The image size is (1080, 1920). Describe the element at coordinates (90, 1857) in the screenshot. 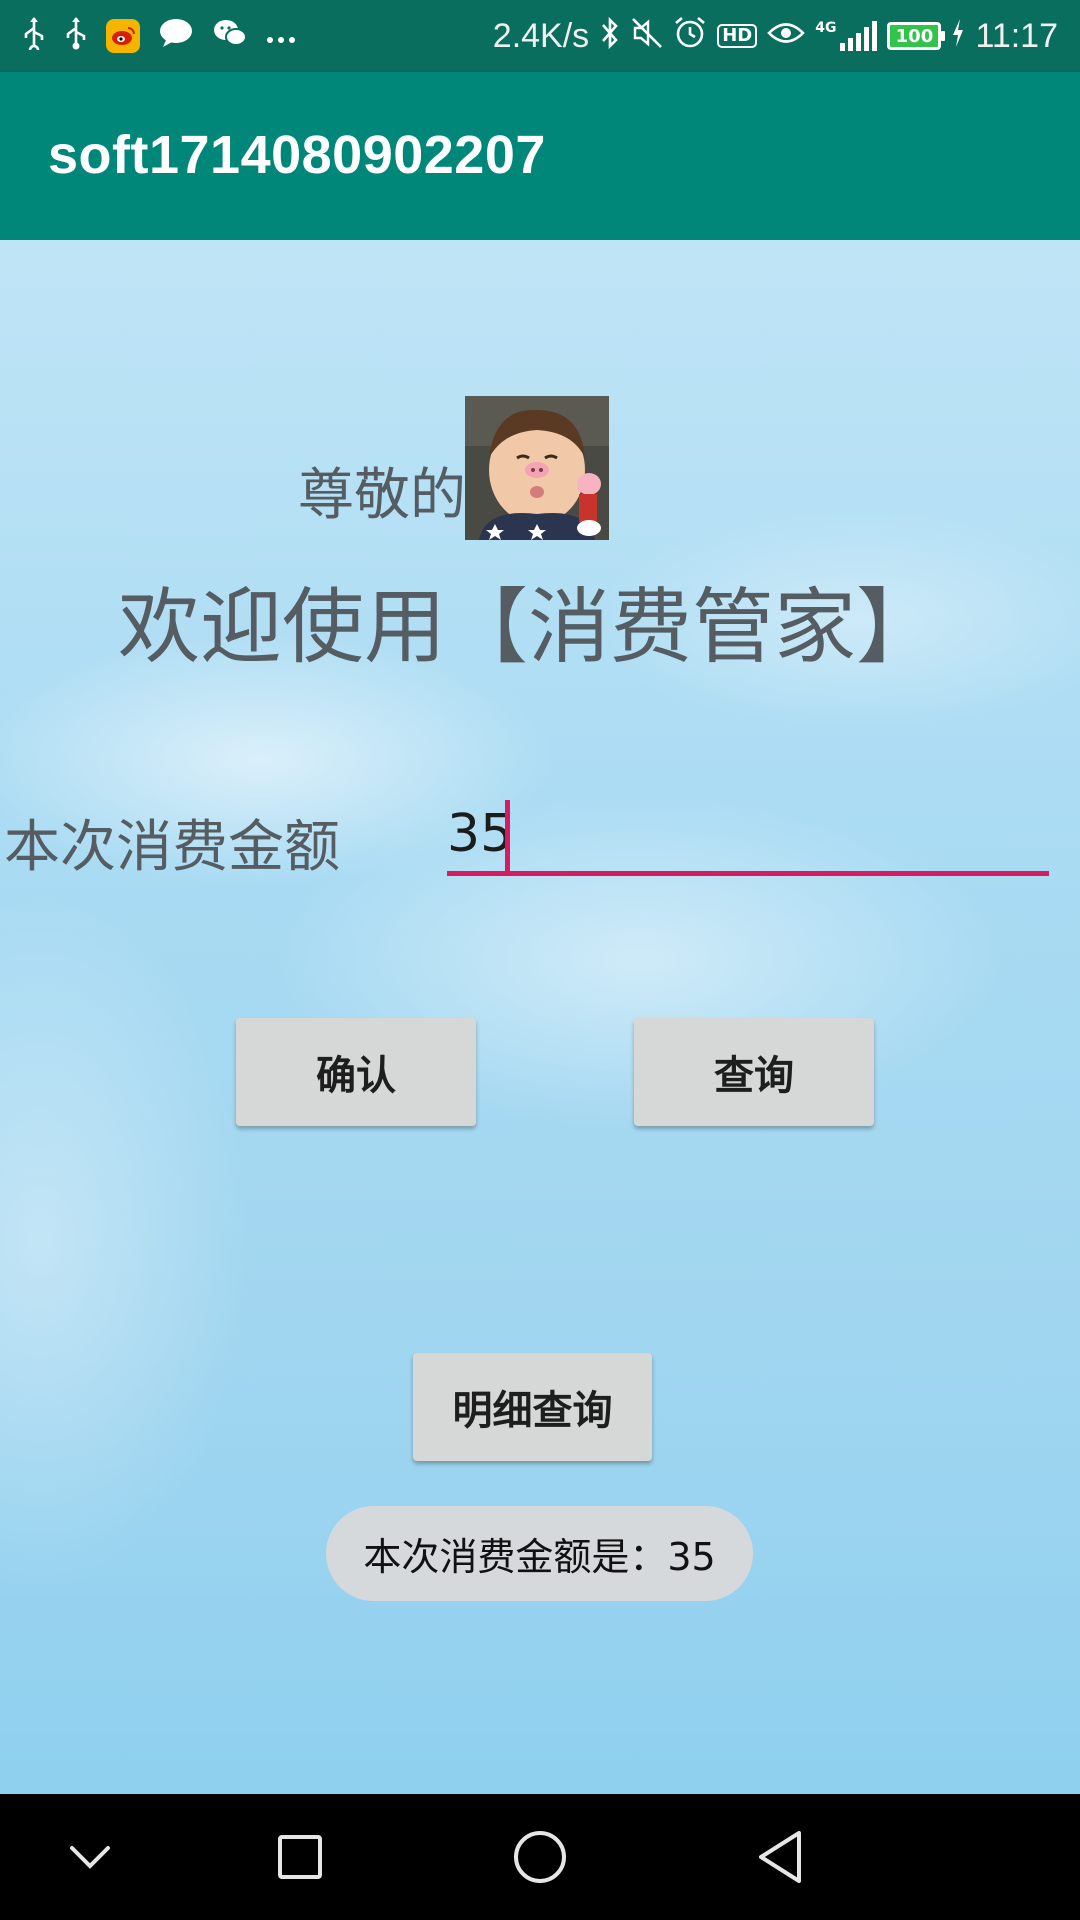

I see `chevron-down-icon` at that location.